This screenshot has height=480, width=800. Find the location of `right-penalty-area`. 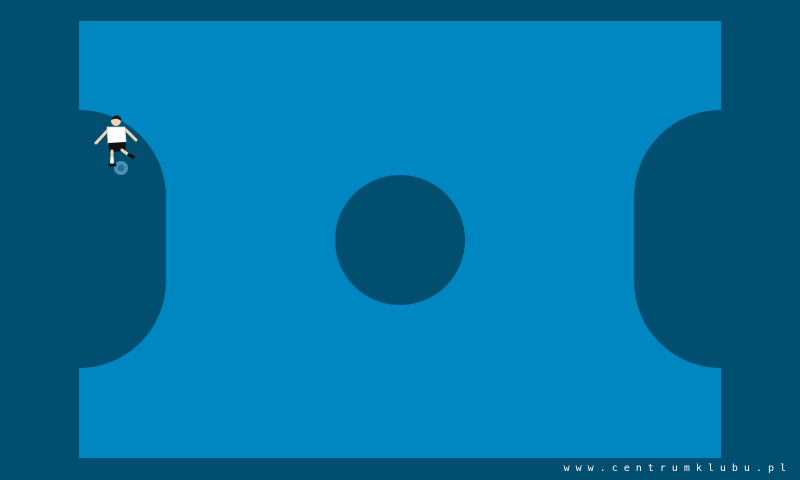

right-penalty-area is located at coordinates (677, 239).